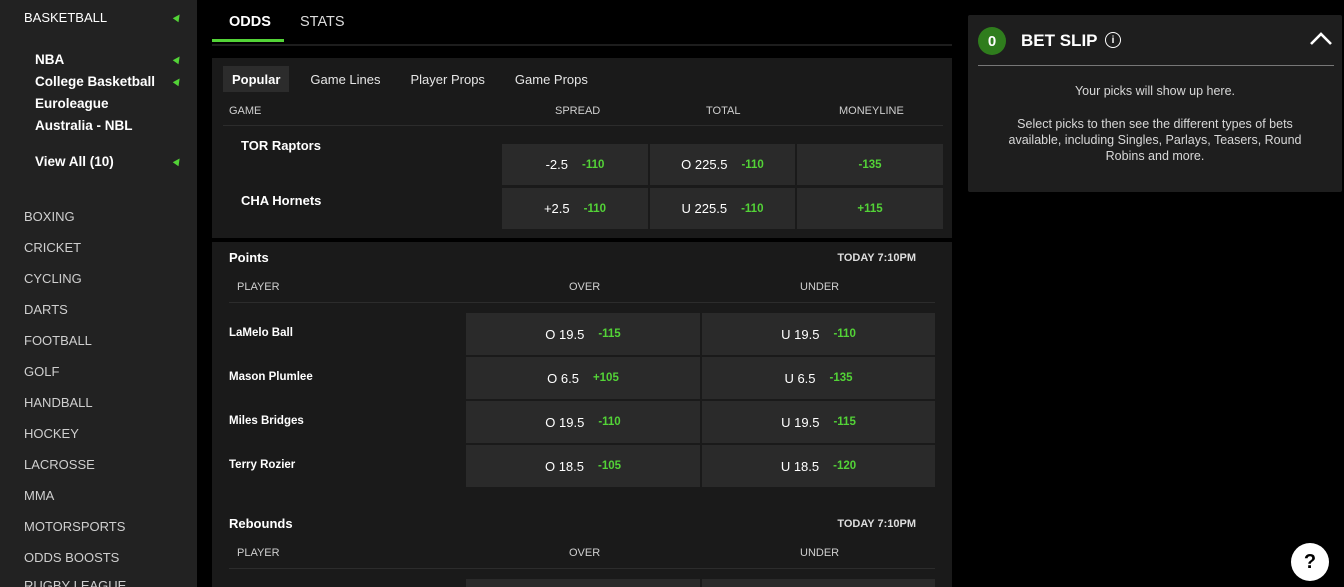  I want to click on odds-value: -115, so click(844, 422).